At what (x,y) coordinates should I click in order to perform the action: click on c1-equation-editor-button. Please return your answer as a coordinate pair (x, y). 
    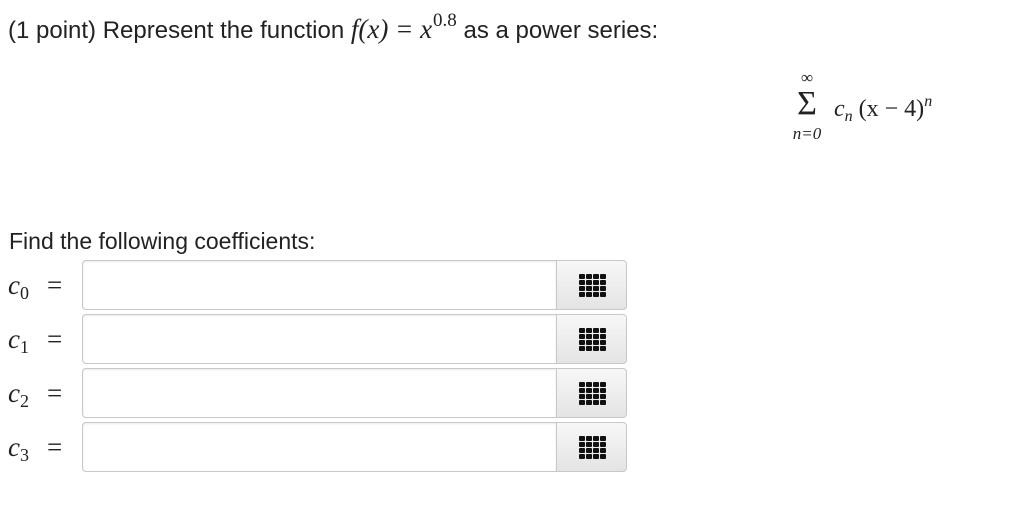
    Looking at the image, I should click on (591, 339).